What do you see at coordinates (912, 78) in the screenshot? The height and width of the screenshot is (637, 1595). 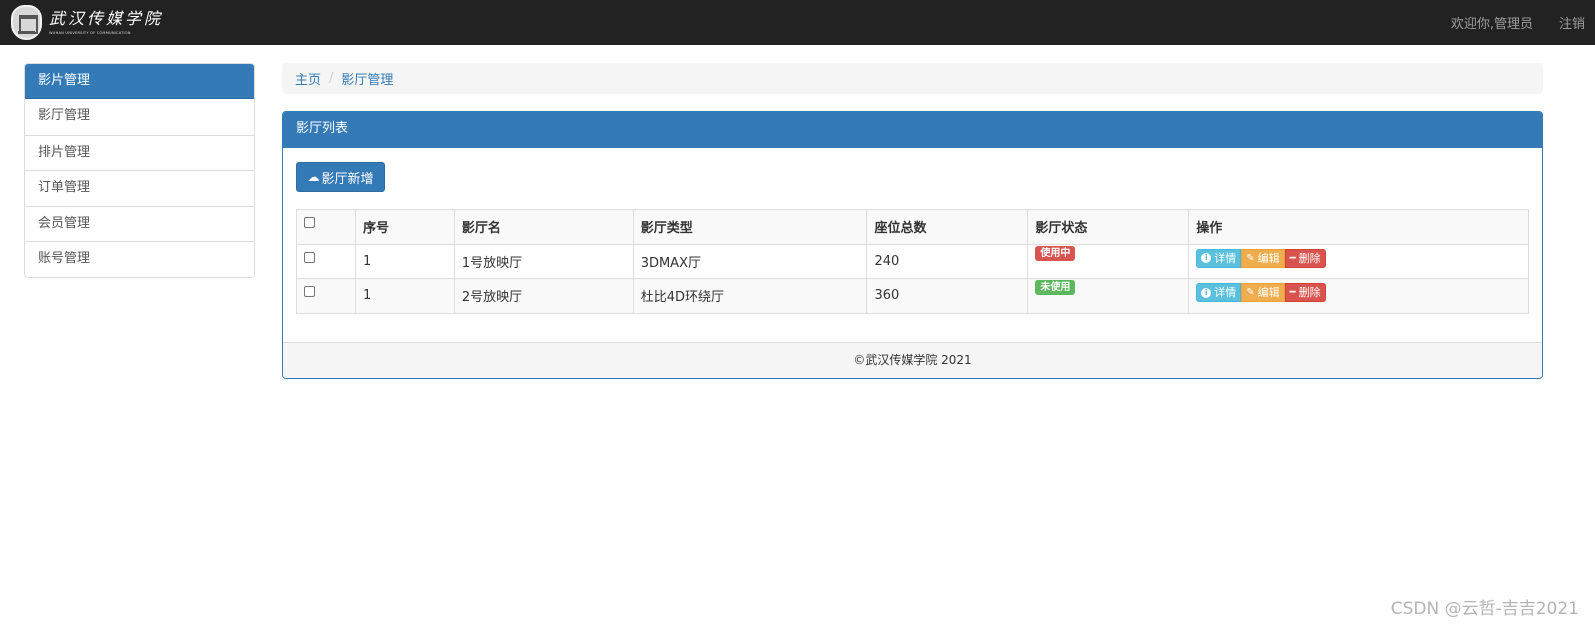 I see `breadcrumb: 主页 / 影厅管理` at bounding box center [912, 78].